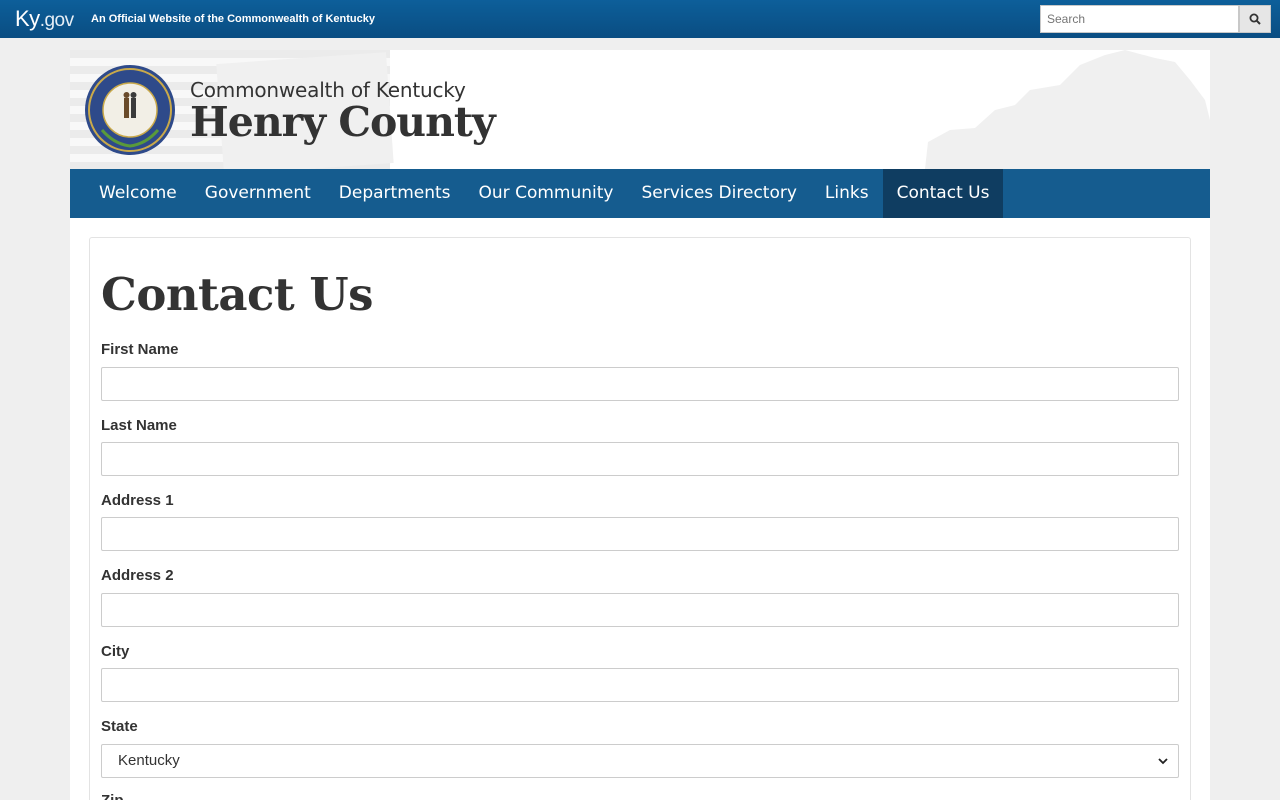 This screenshot has height=800, width=1280. I want to click on address1-label: Address 1, so click(137, 500).